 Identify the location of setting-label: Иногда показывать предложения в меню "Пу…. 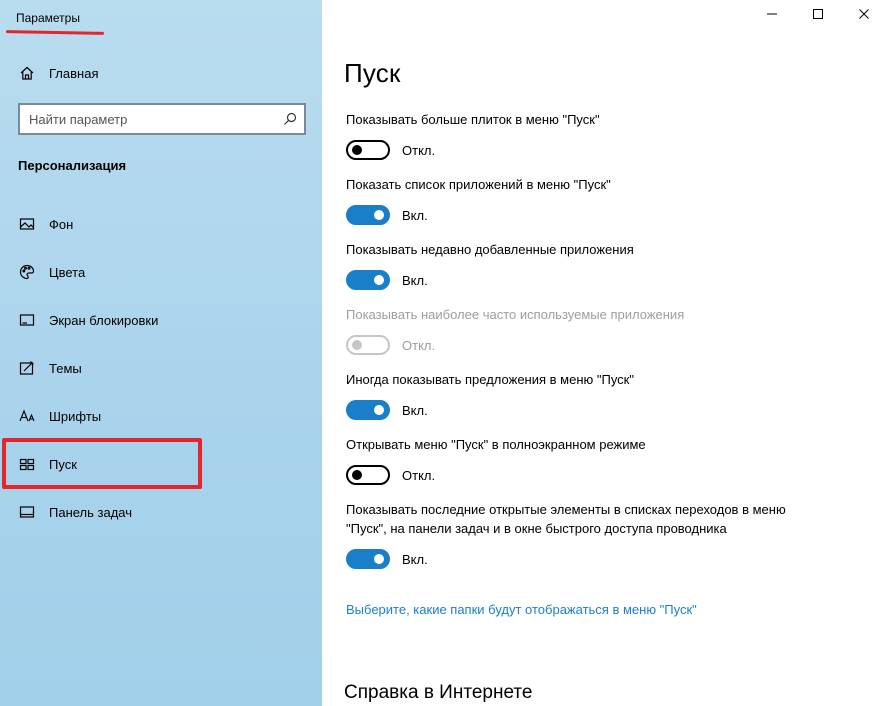
(490, 379).